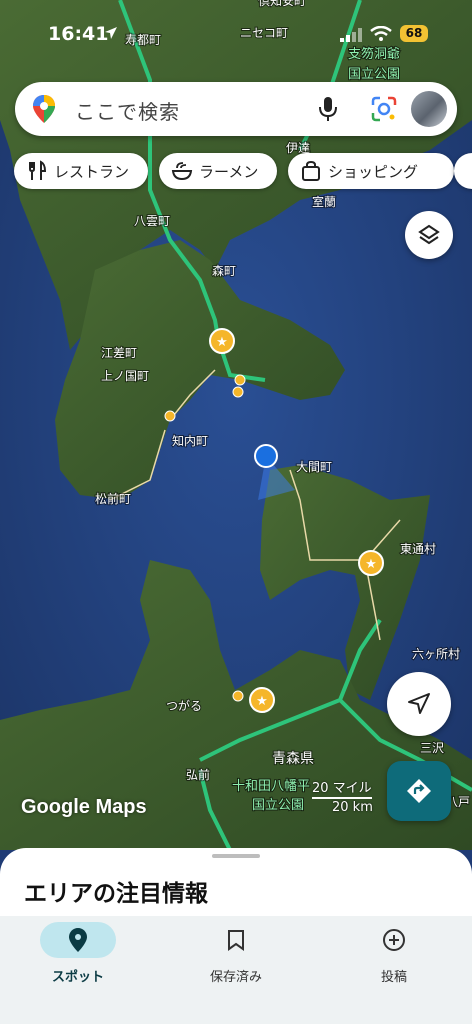 The image size is (472, 1024). What do you see at coordinates (393, 977) in the screenshot?
I see `tab-label: 投稿` at bounding box center [393, 977].